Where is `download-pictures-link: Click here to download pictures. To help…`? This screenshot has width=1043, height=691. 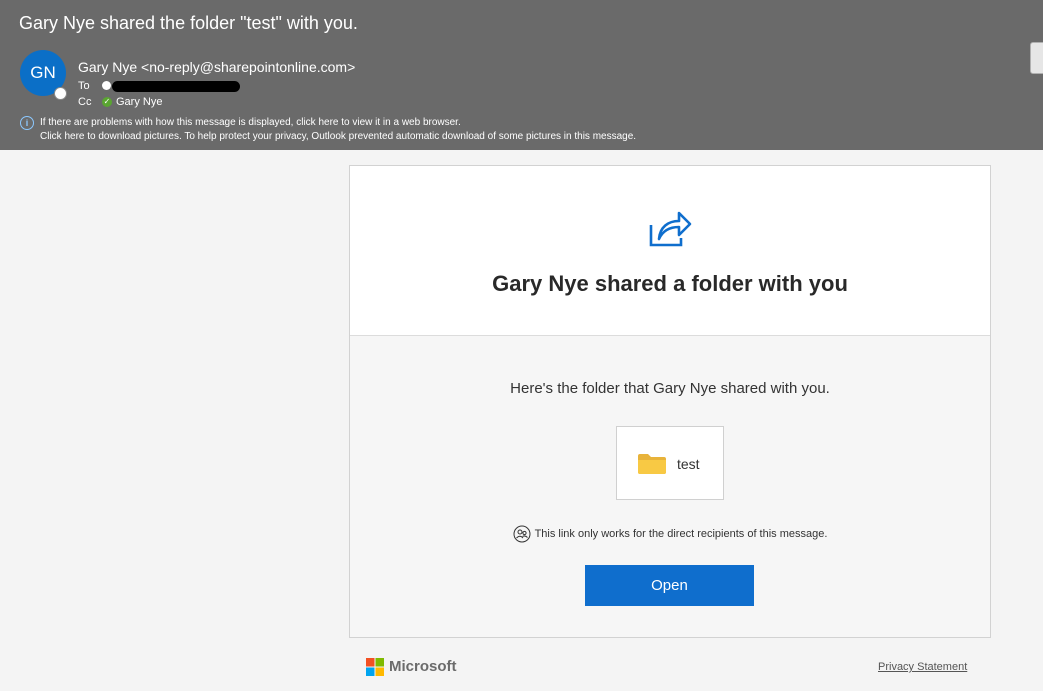
download-pictures-link: Click here to download pictures. To help… is located at coordinates (338, 136).